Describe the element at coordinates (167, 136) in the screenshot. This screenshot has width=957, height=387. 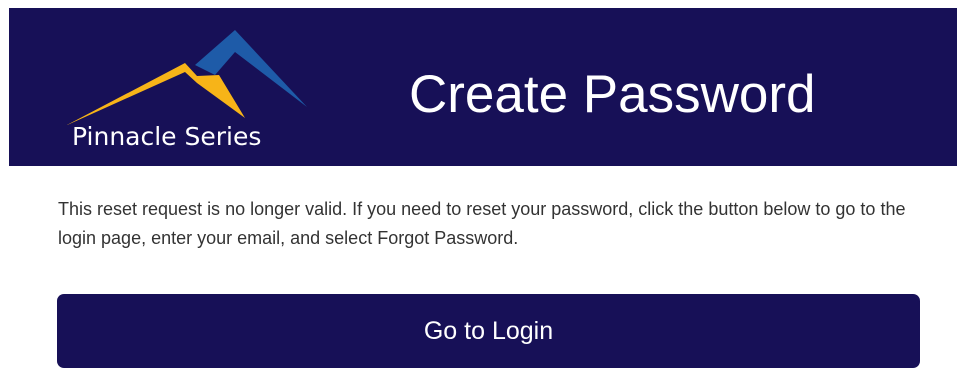
I see `logo-text: Pinnacle Series` at that location.